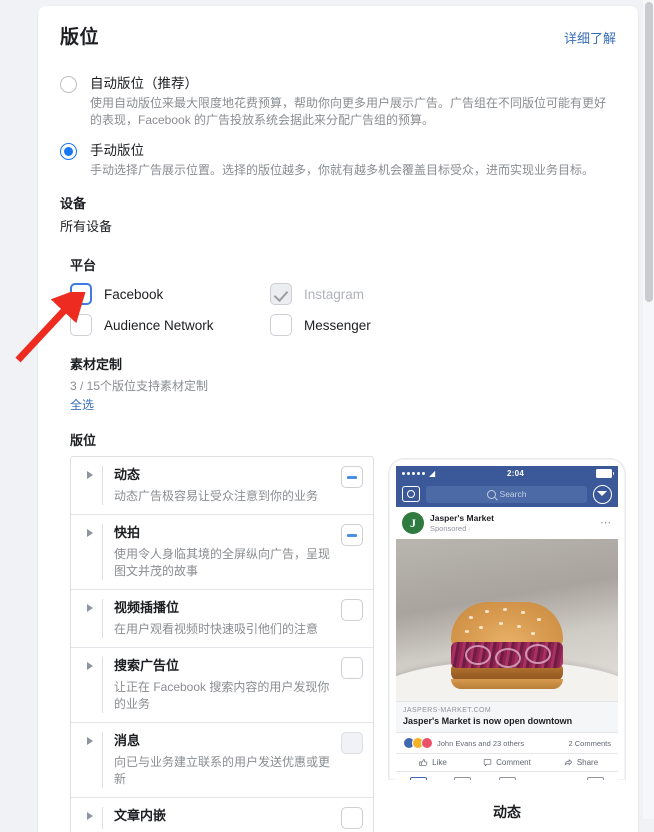 Image resolution: width=654 pixels, height=832 pixels. I want to click on platform-item-messenger: Messenger, so click(370, 325).